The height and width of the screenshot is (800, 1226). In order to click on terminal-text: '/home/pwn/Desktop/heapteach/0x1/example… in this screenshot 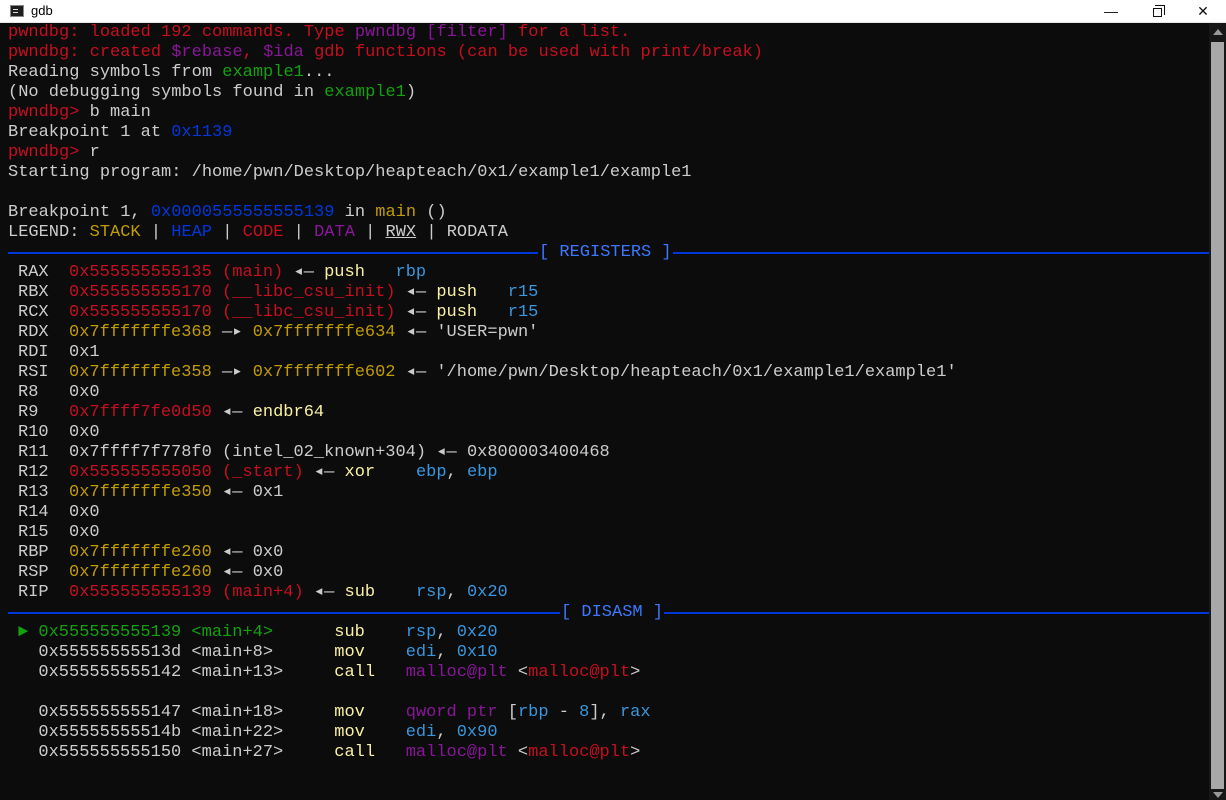, I will do `click(696, 372)`.